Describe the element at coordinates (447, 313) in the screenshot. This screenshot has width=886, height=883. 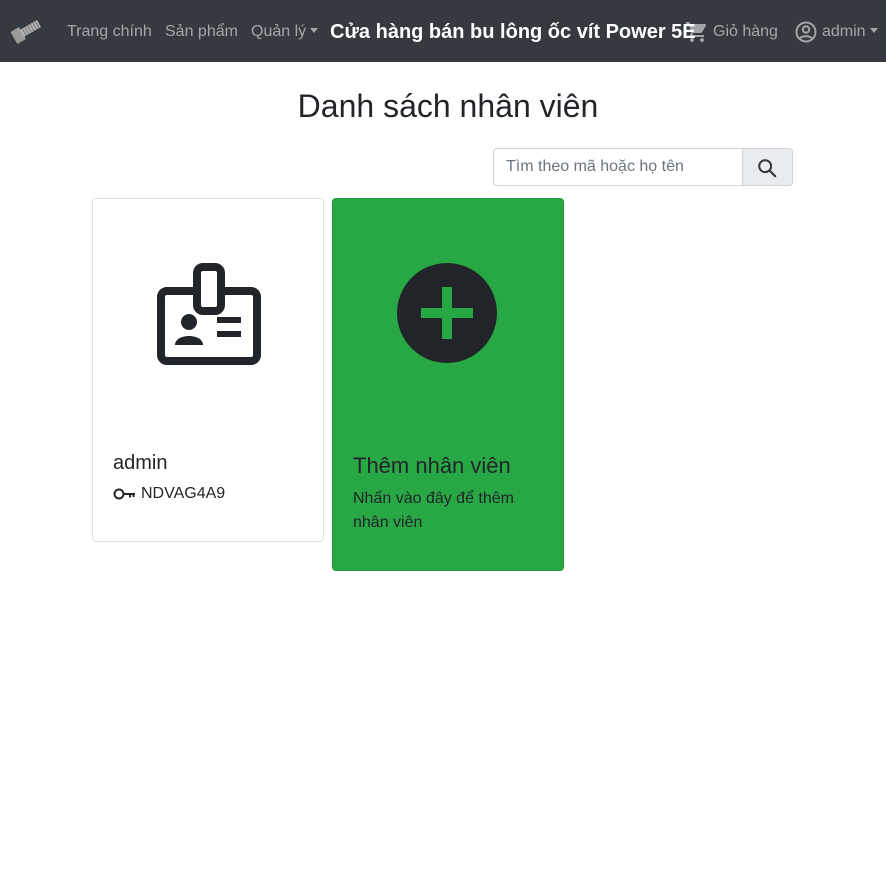
I see `plus-circle-icon` at that location.